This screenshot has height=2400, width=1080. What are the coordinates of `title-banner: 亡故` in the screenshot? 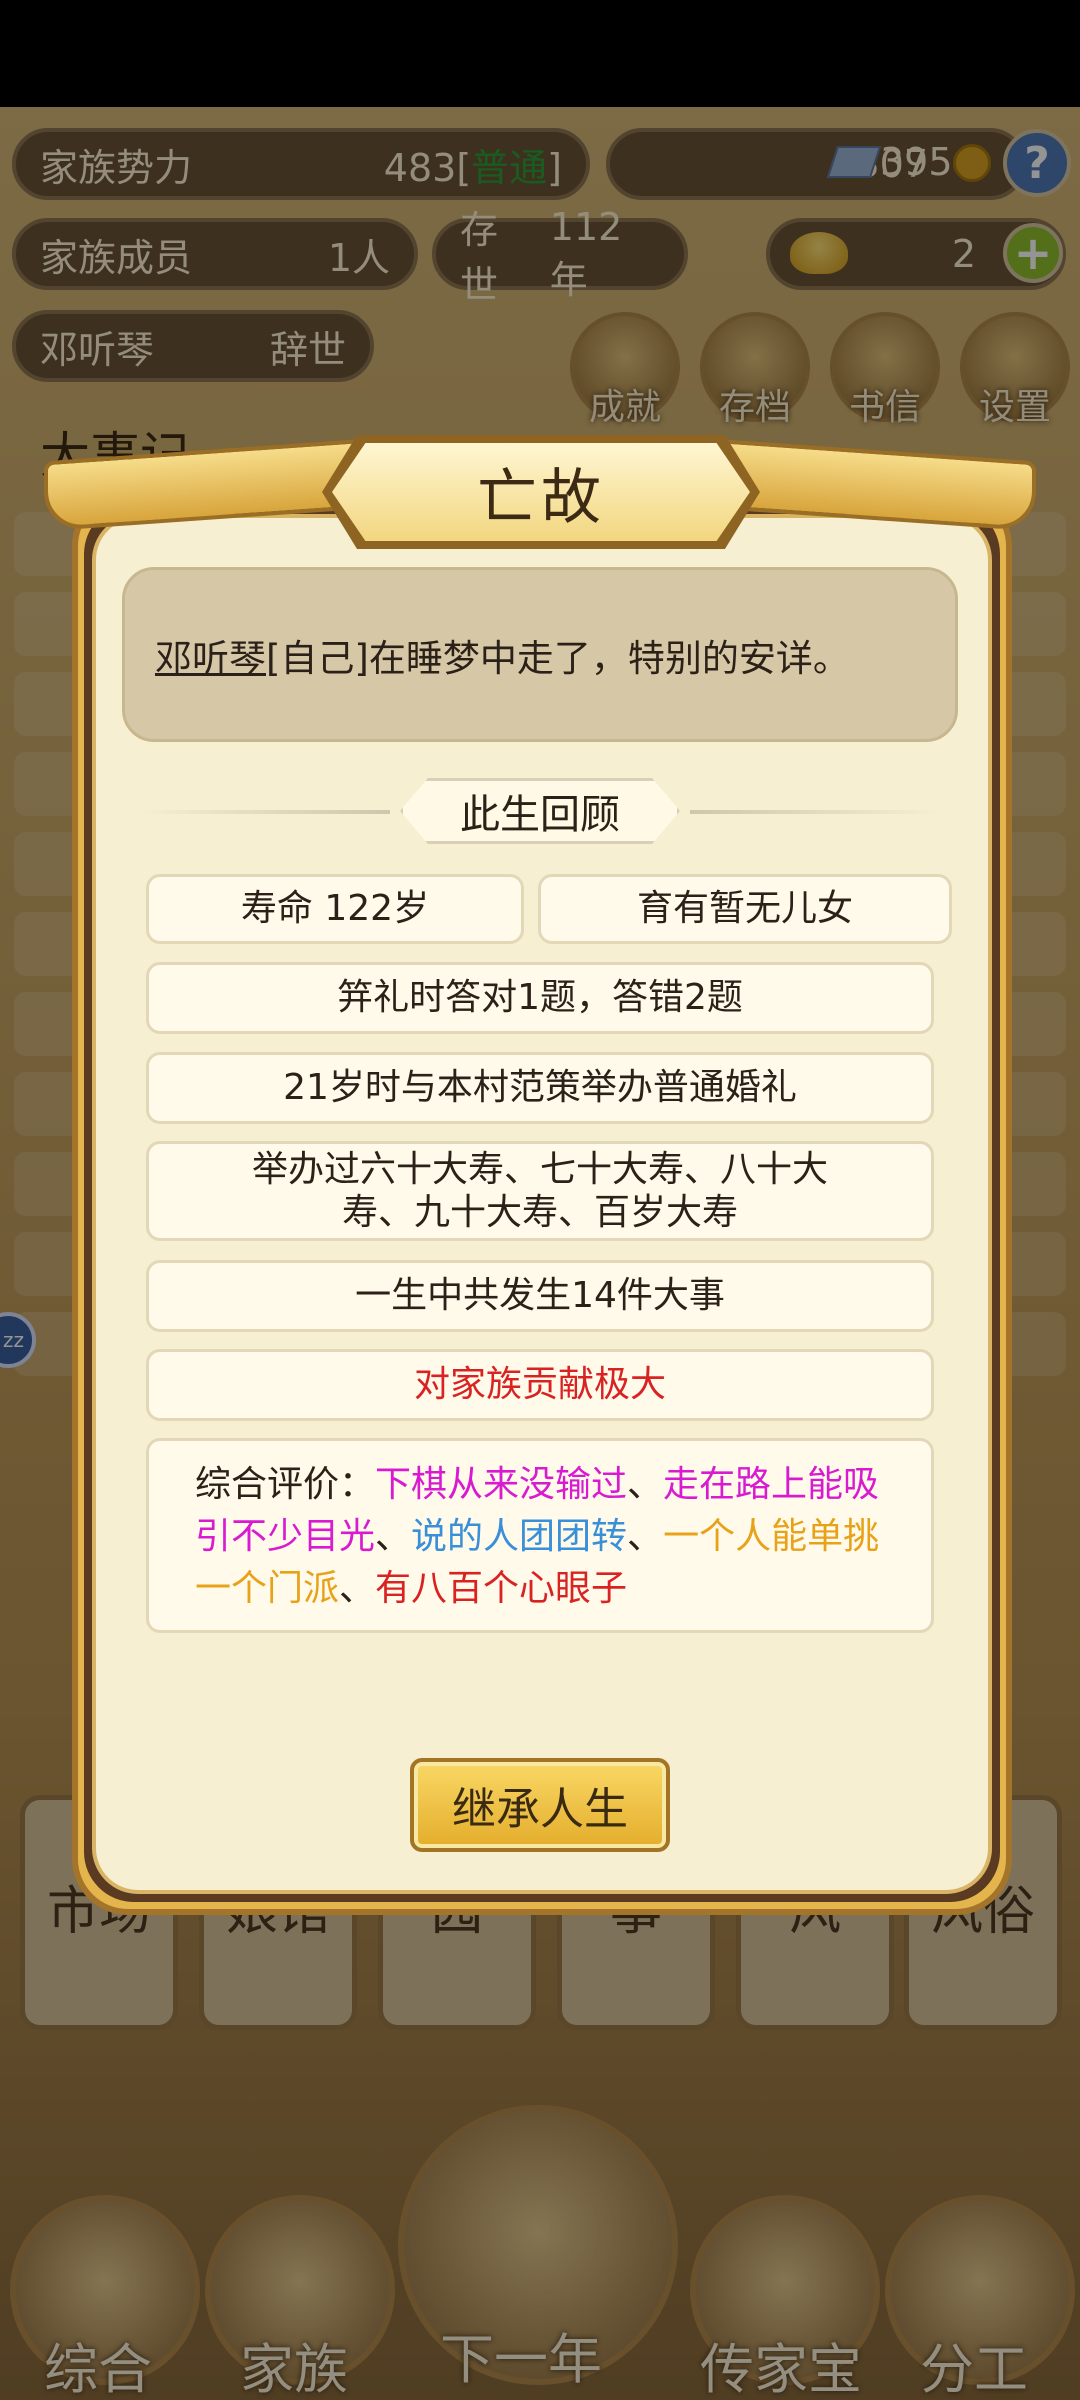 It's located at (541, 492).